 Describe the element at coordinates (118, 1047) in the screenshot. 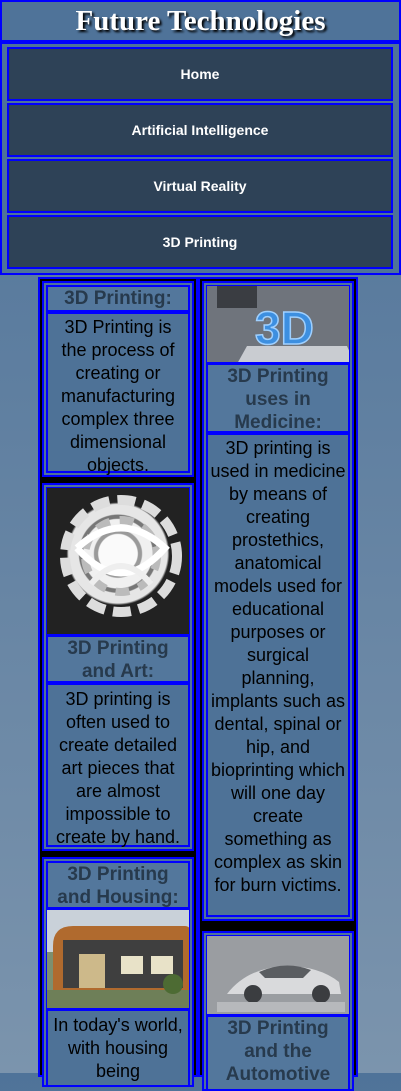

I see `card-text: In today's world, with housing being` at that location.